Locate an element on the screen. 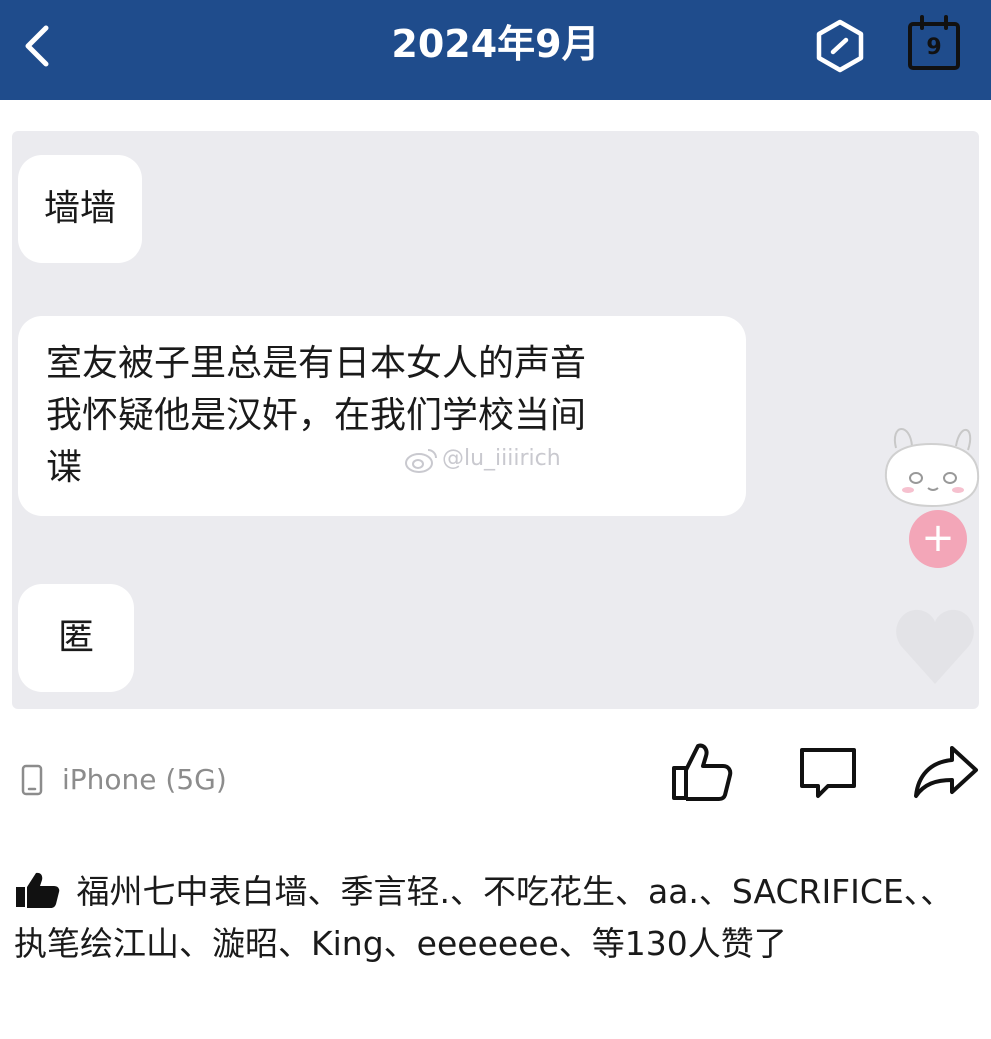  message-text: 匿 is located at coordinates (76, 637).